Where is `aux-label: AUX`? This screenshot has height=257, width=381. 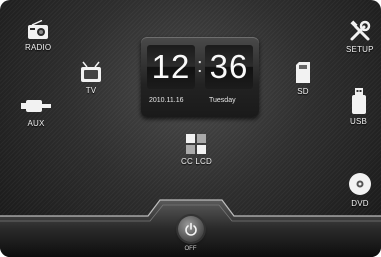 aux-label: AUX is located at coordinates (36, 123).